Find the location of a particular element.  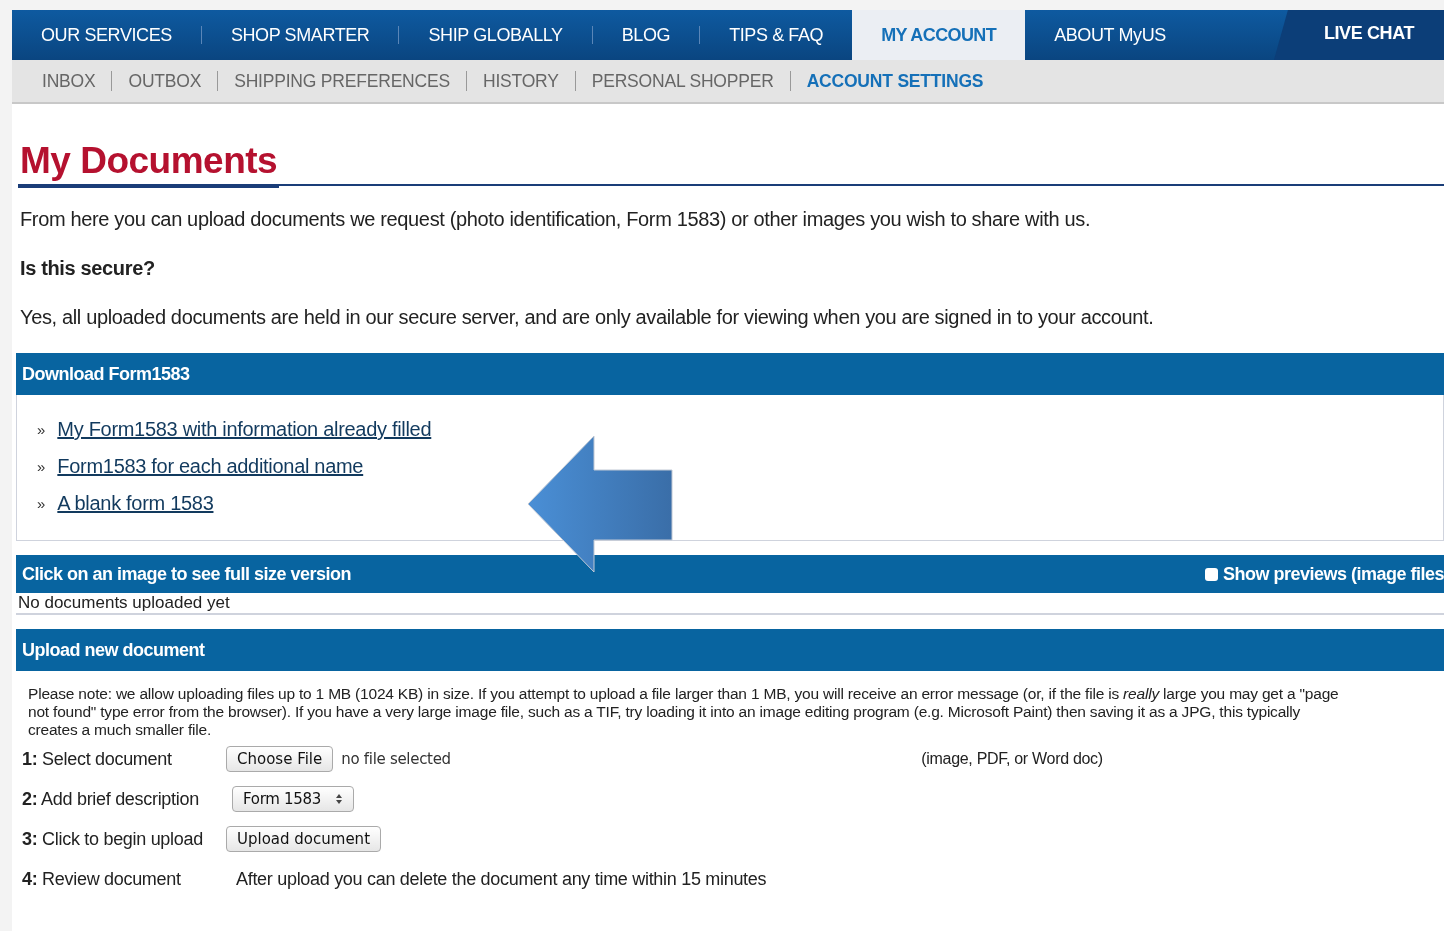

nav-tab: MY ACCOUNT is located at coordinates (939, 35).